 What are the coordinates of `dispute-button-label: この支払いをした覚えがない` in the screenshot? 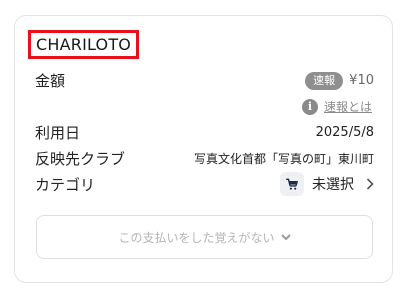 It's located at (196, 237).